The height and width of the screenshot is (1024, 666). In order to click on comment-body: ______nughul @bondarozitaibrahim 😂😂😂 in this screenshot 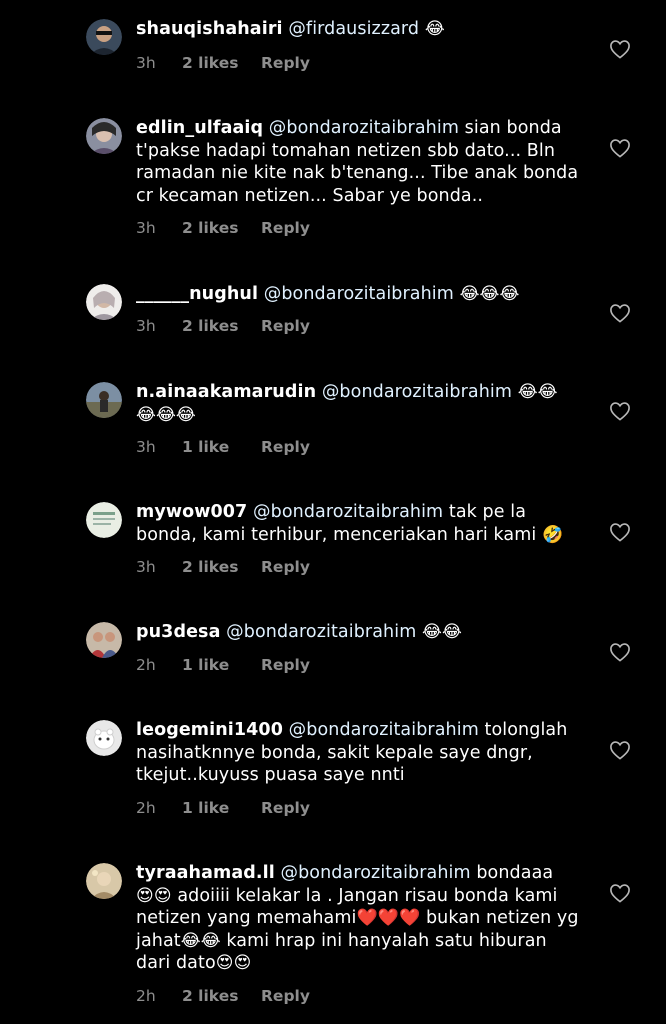, I will do `click(361, 294)`.